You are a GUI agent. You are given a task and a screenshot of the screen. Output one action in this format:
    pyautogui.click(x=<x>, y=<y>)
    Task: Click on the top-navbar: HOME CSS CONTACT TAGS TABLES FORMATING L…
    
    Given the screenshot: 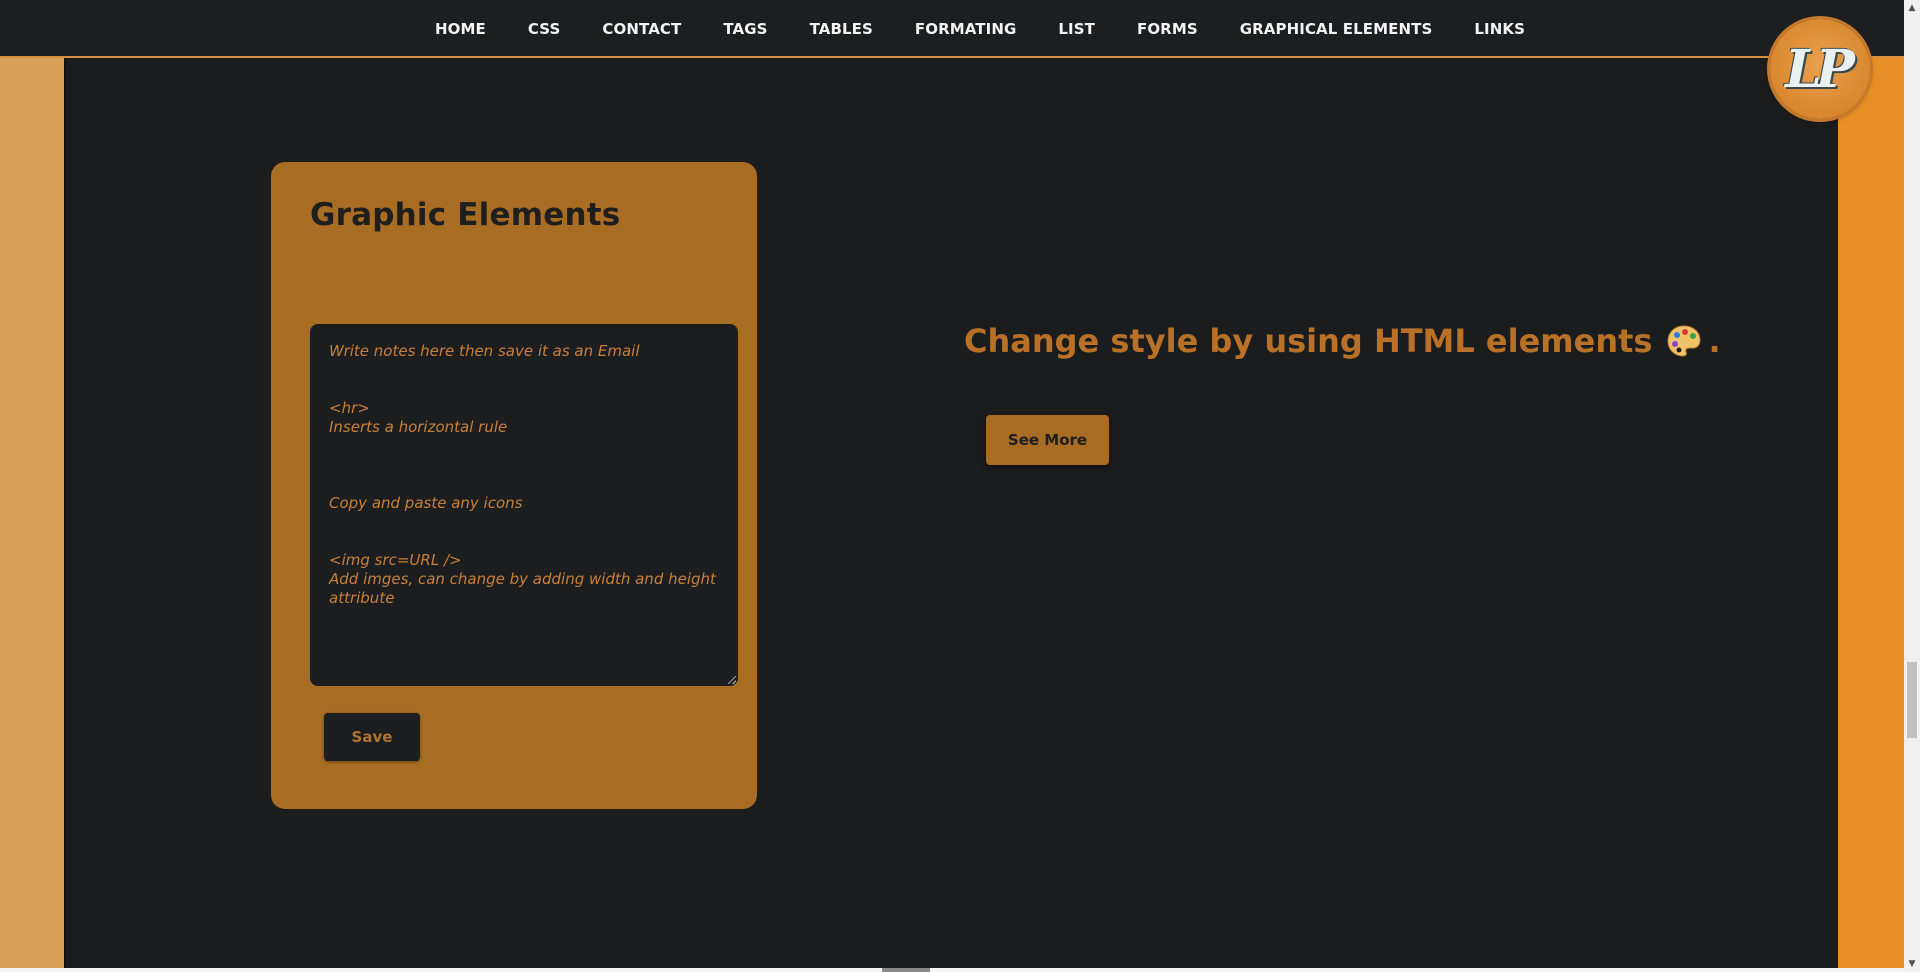 What is the action you would take?
    pyautogui.click(x=960, y=29)
    